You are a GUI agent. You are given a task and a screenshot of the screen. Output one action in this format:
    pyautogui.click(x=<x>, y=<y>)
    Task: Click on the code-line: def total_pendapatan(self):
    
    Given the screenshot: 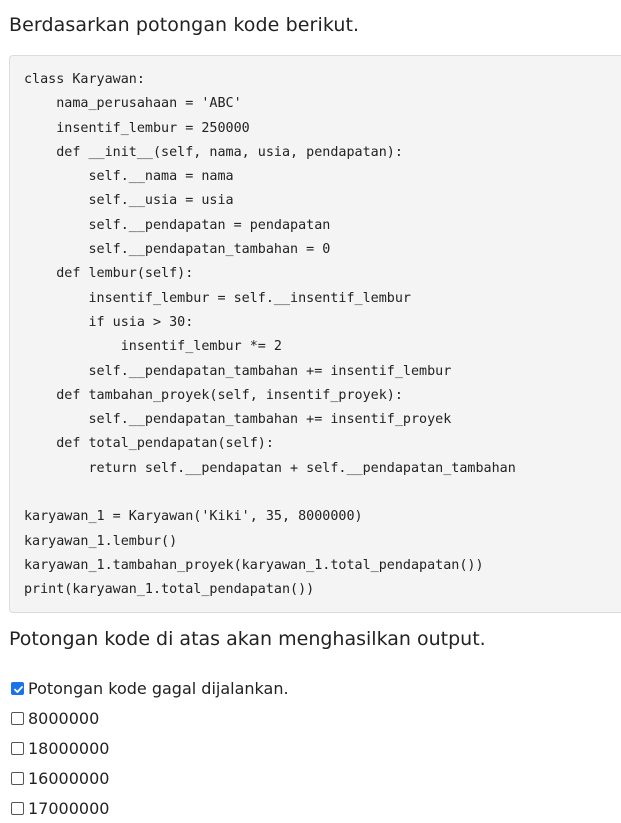 What is the action you would take?
    pyautogui.click(x=149, y=444)
    